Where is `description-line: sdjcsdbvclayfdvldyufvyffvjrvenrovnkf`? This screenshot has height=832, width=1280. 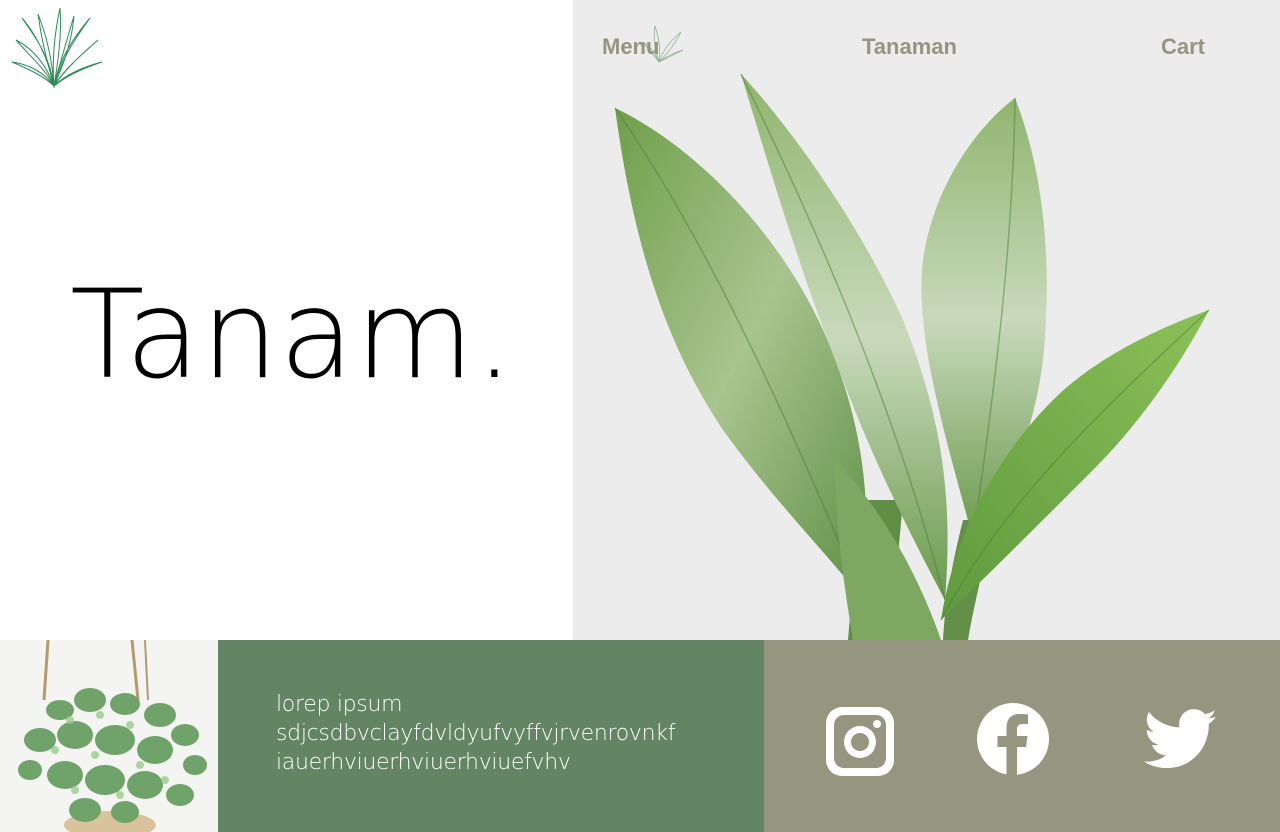
description-line: sdjcsdbvclayfdvldyufvyffvjrvenrovnkf is located at coordinates (476, 733).